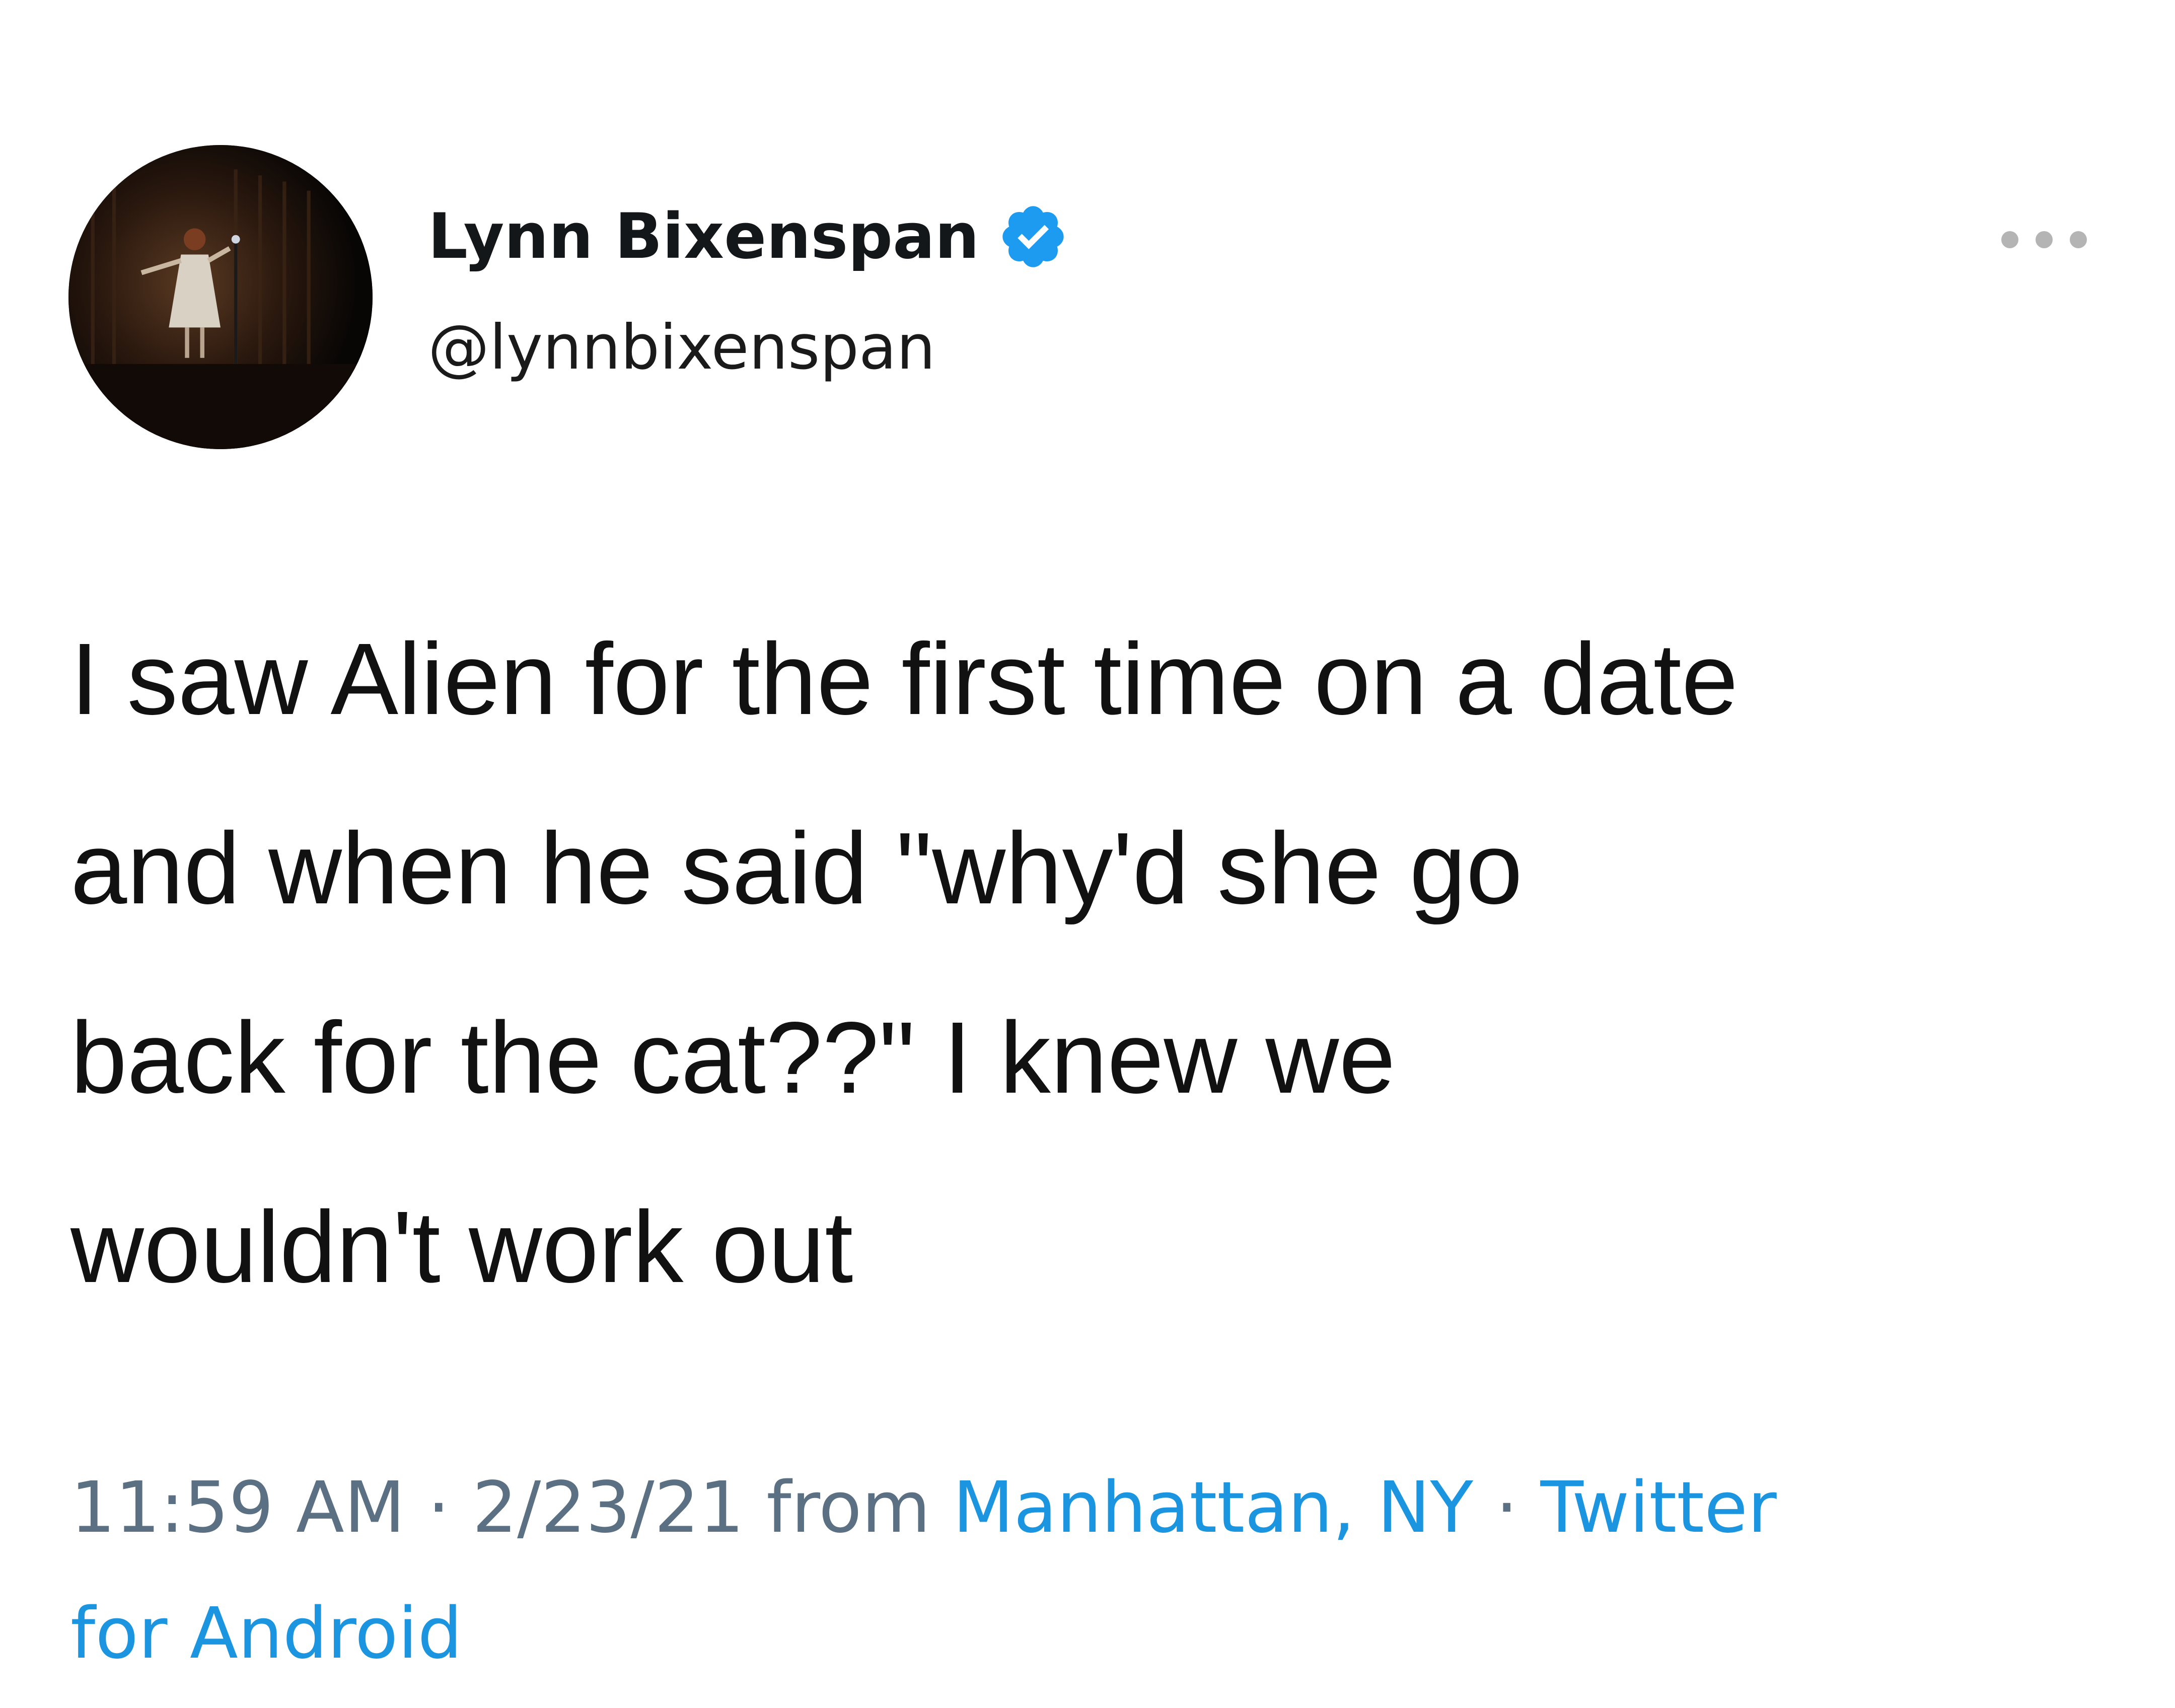  Describe the element at coordinates (1033, 236) in the screenshot. I see `verified-badge-icon` at that location.